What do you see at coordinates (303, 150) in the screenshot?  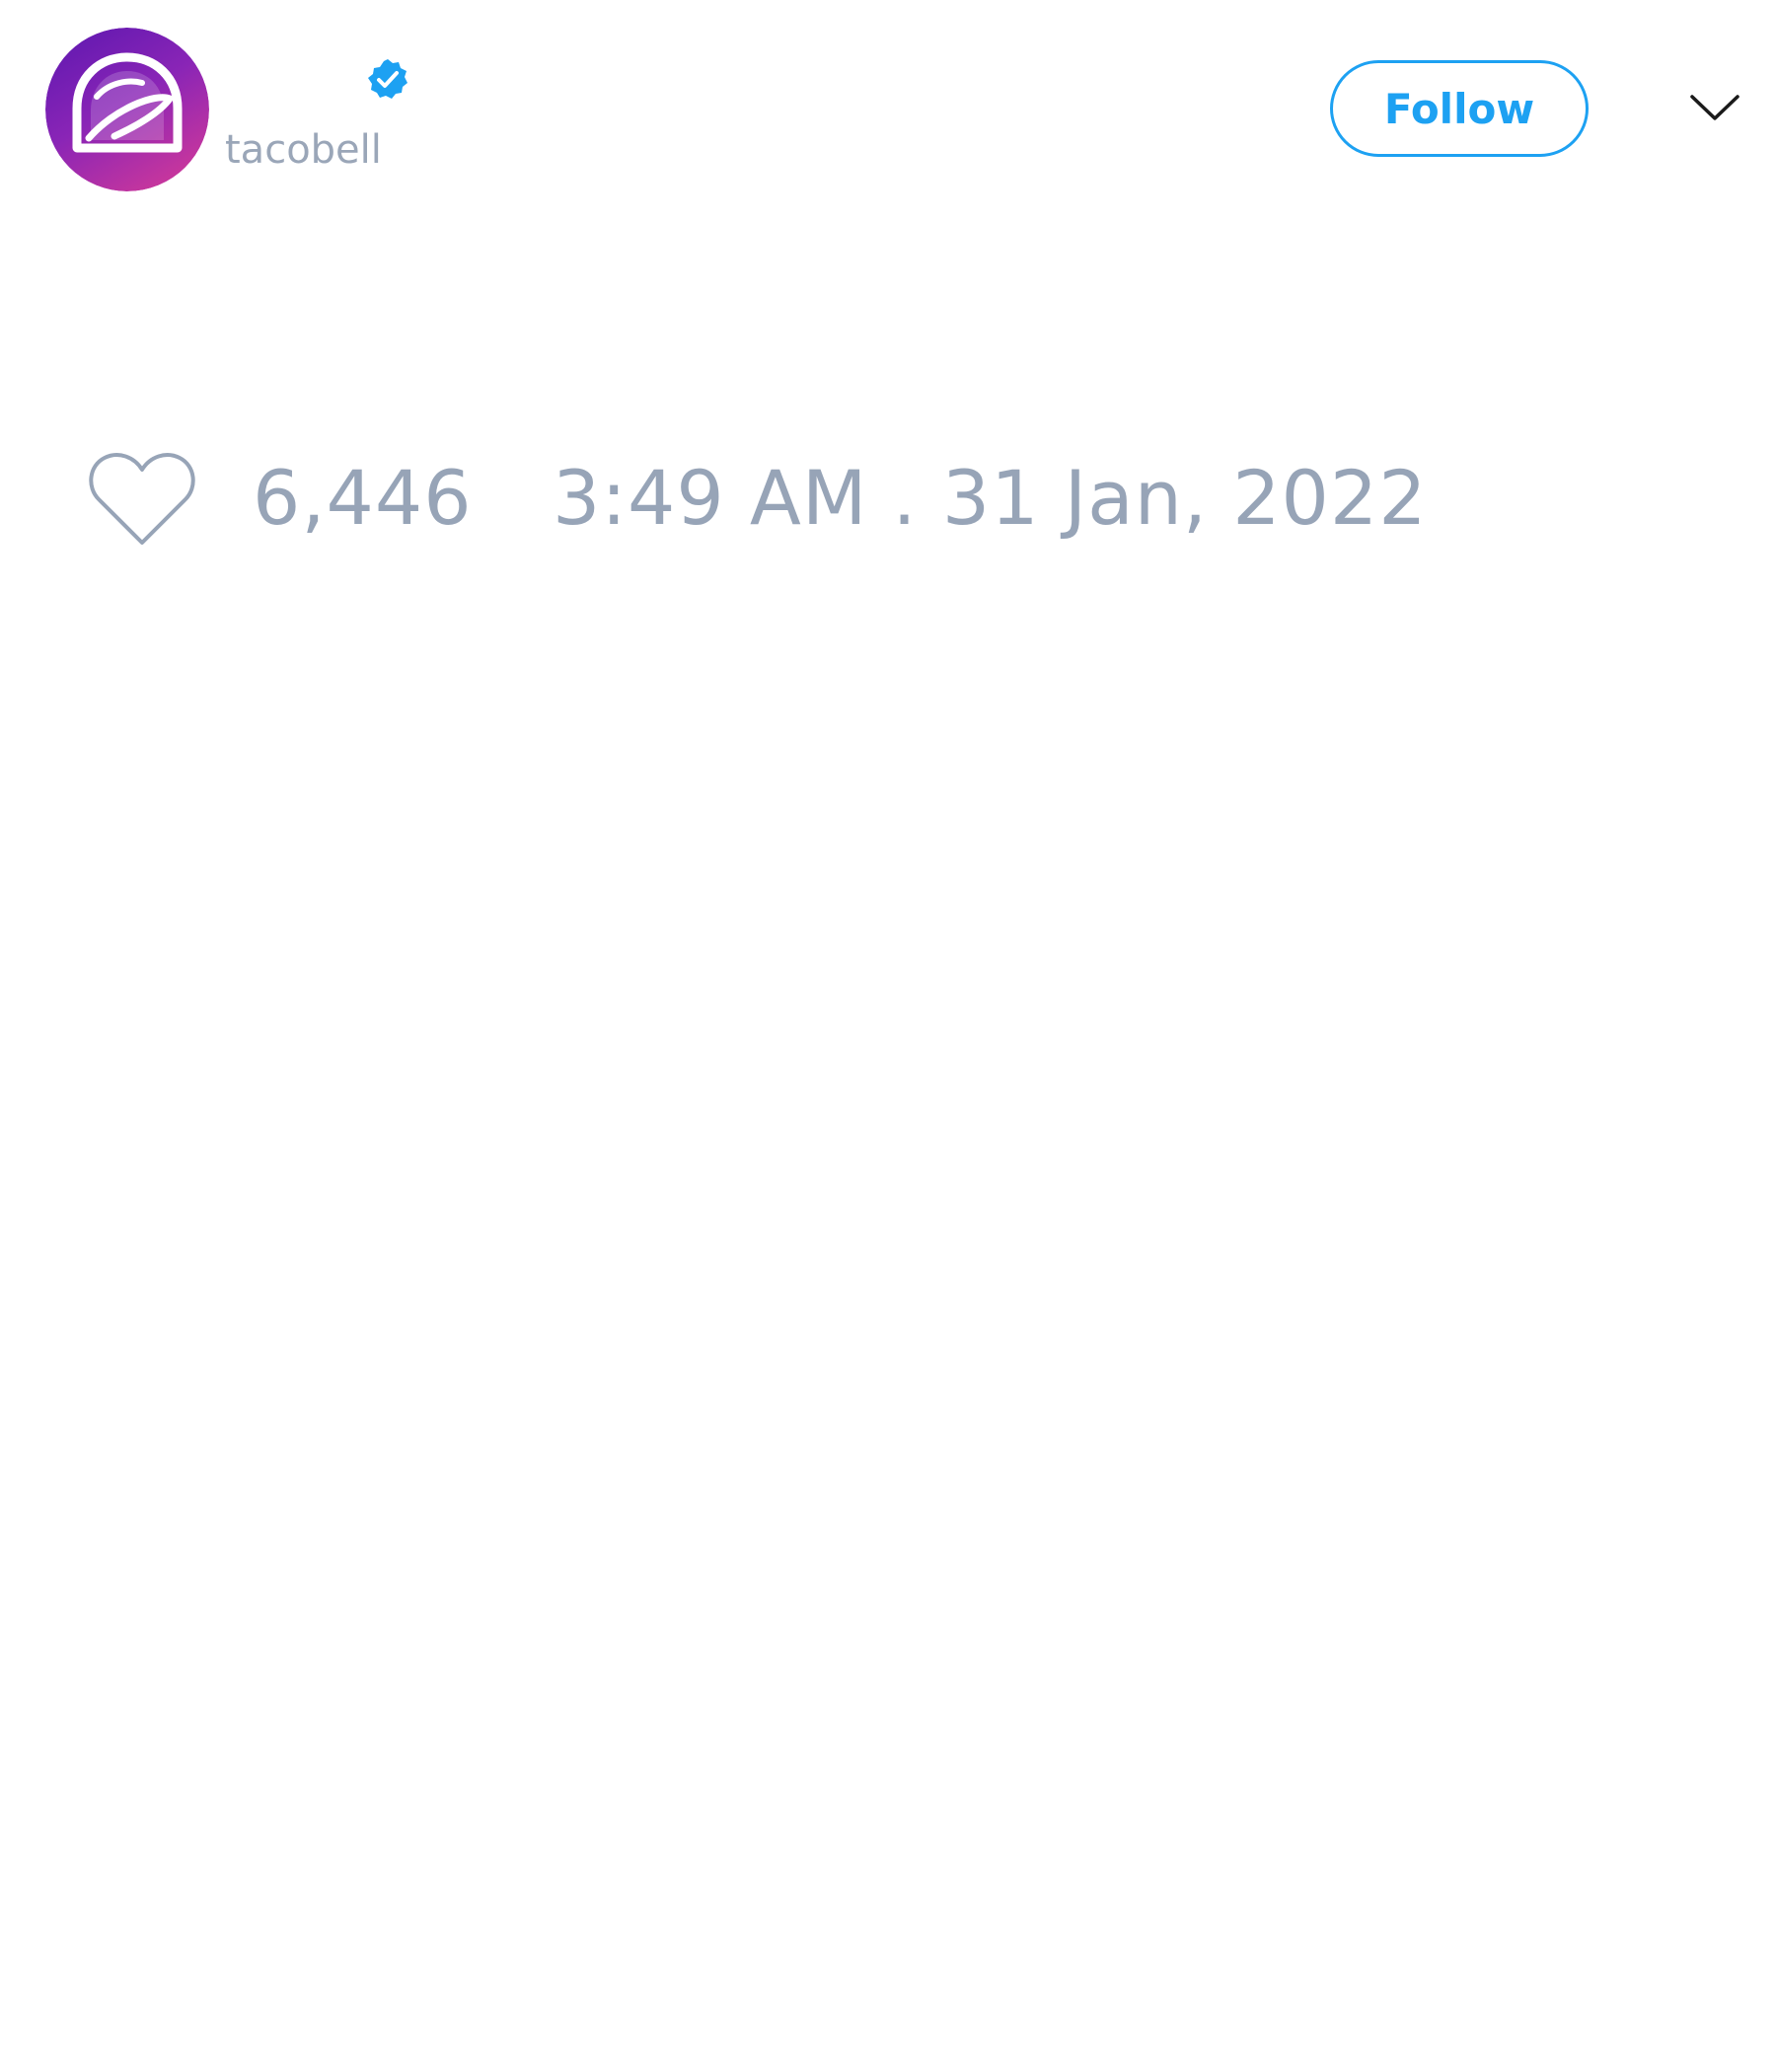 I see `handle: tacobell` at bounding box center [303, 150].